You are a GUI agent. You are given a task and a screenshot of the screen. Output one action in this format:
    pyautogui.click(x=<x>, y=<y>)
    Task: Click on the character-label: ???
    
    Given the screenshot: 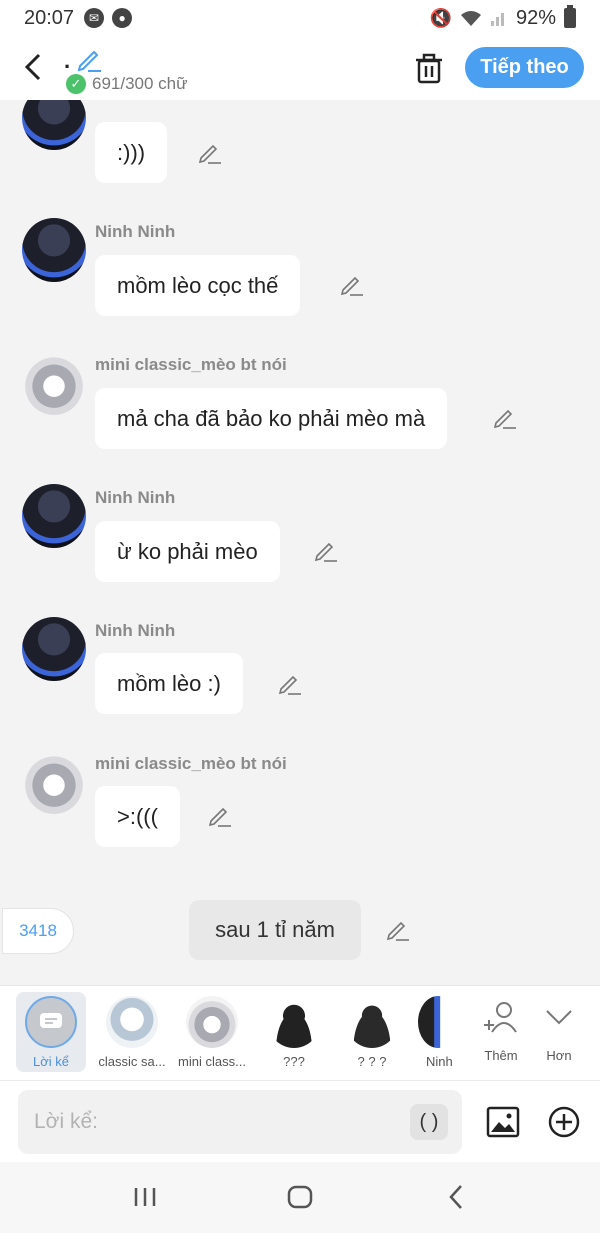 What is the action you would take?
    pyautogui.click(x=294, y=1061)
    